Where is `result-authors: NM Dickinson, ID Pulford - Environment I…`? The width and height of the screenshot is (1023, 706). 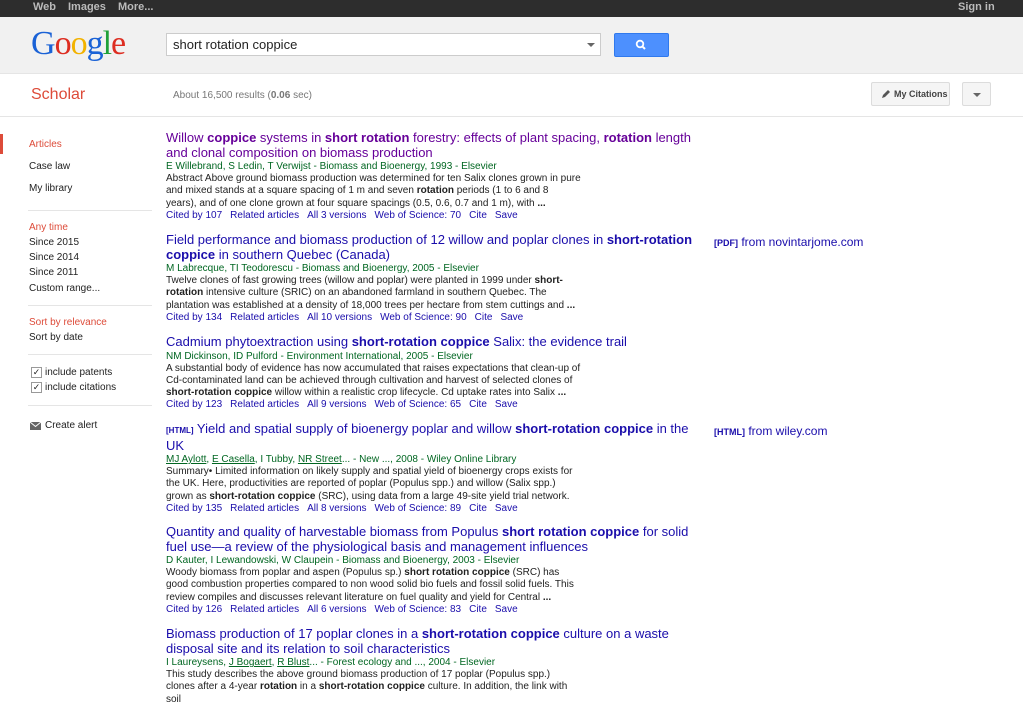
result-authors: NM Dickinson, ID Pulford - Environment I… is located at coordinates (319, 356).